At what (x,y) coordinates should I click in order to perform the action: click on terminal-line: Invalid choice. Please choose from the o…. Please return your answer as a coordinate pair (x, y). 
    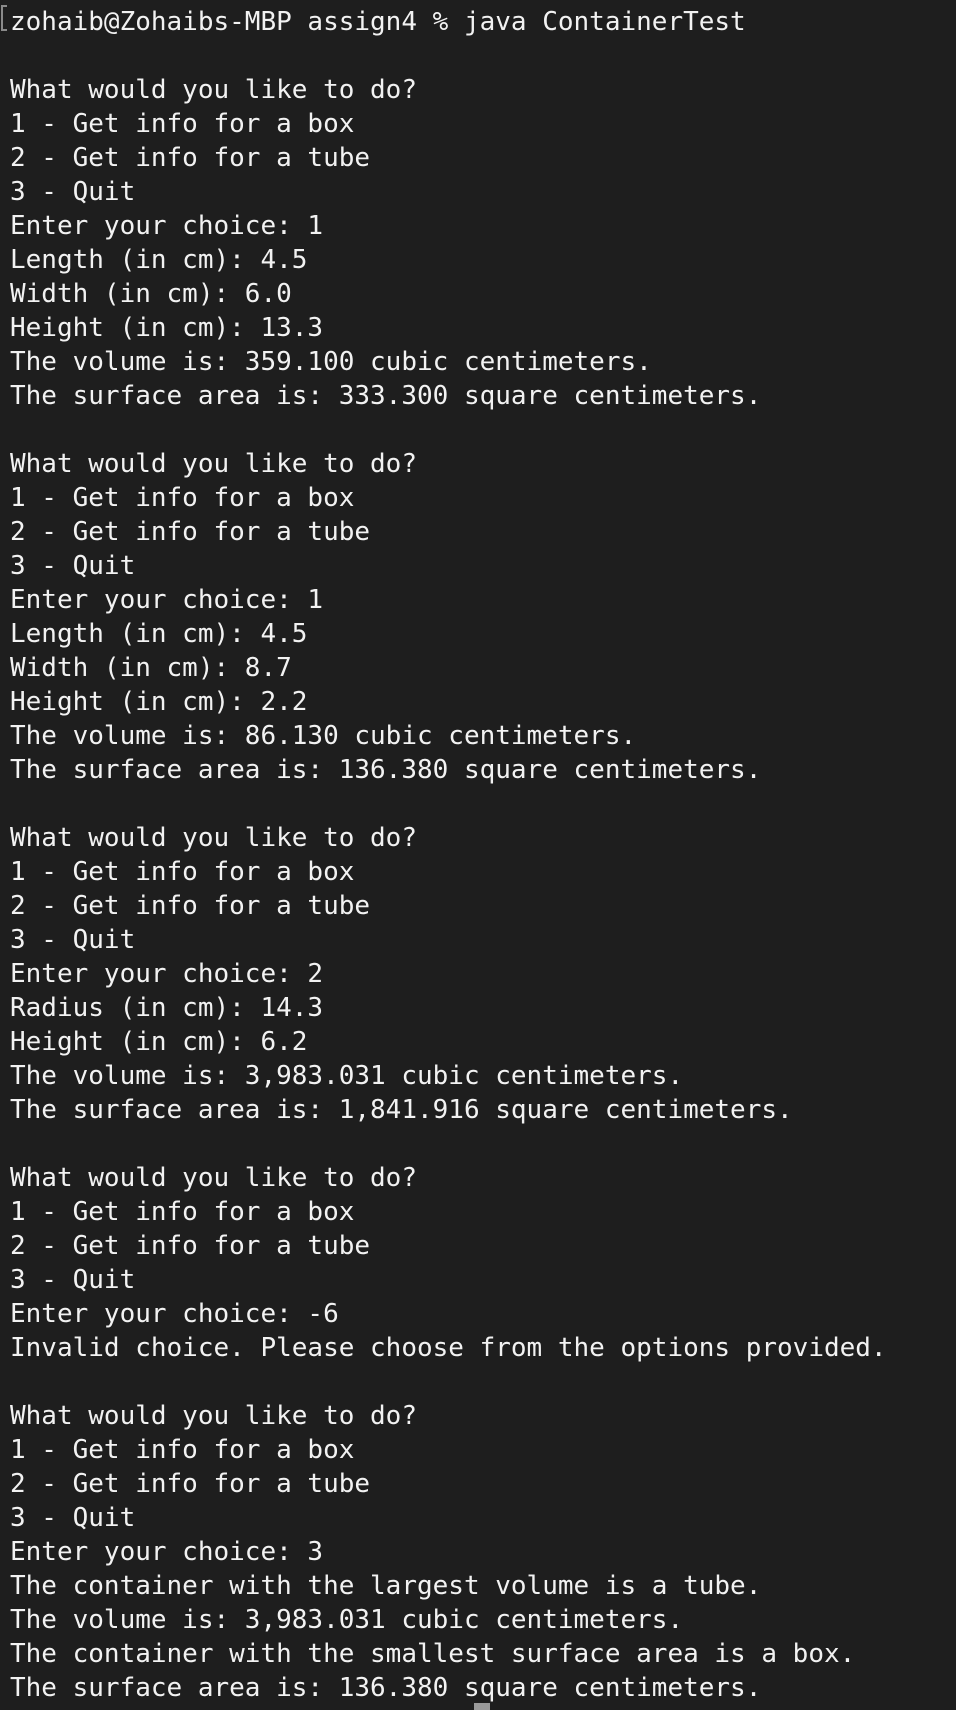
    Looking at the image, I should click on (448, 1348).